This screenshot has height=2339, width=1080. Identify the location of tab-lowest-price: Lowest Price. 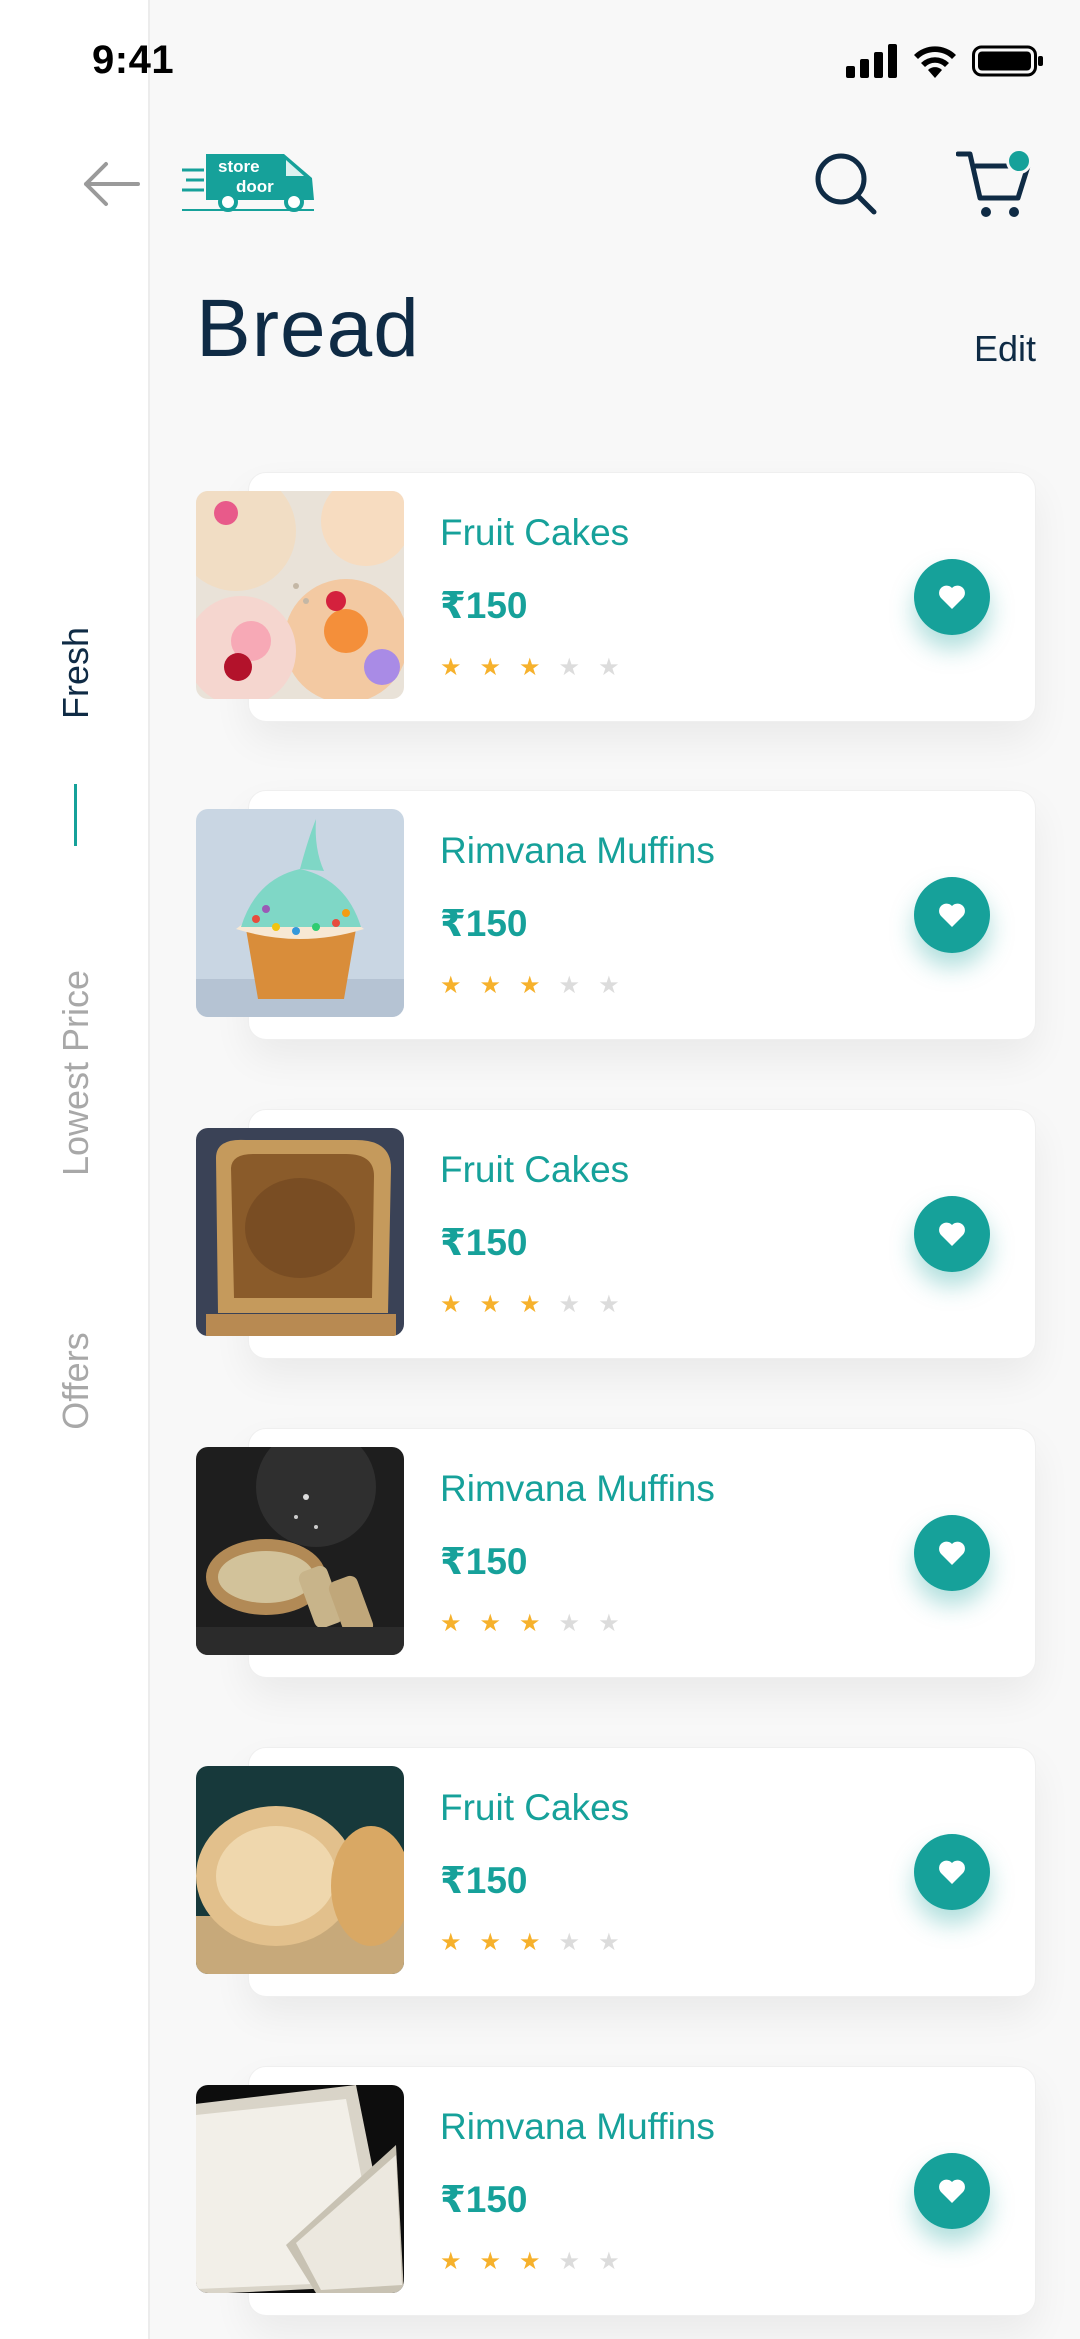
(76, 1073).